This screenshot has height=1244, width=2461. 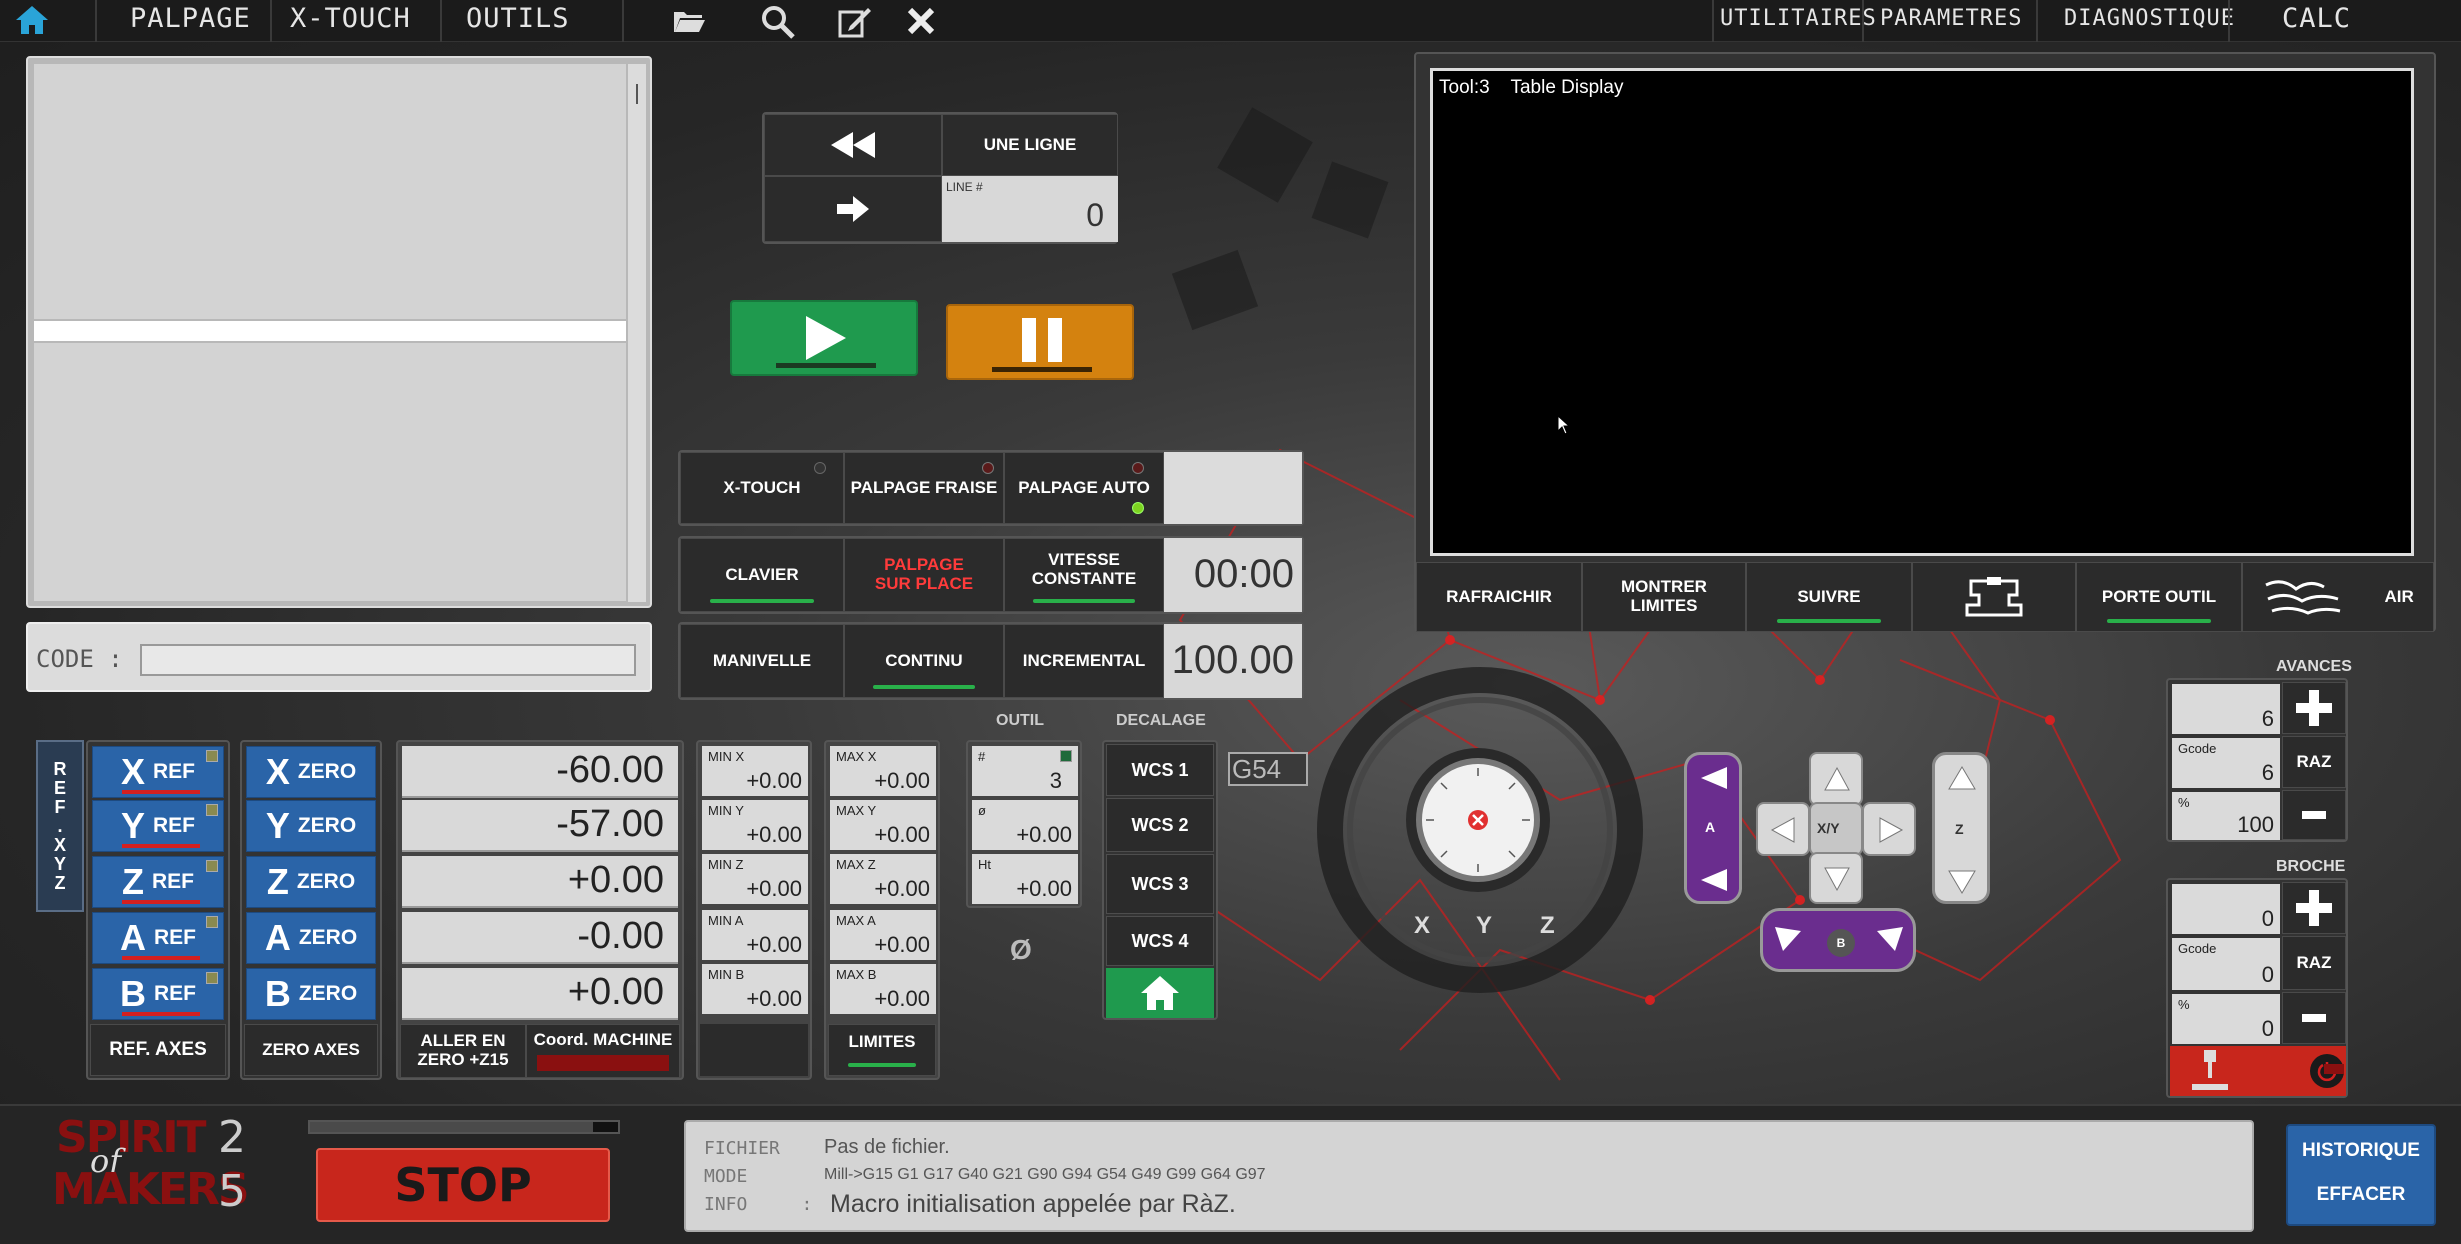 What do you see at coordinates (824, 338) in the screenshot?
I see `cycle-start-button` at bounding box center [824, 338].